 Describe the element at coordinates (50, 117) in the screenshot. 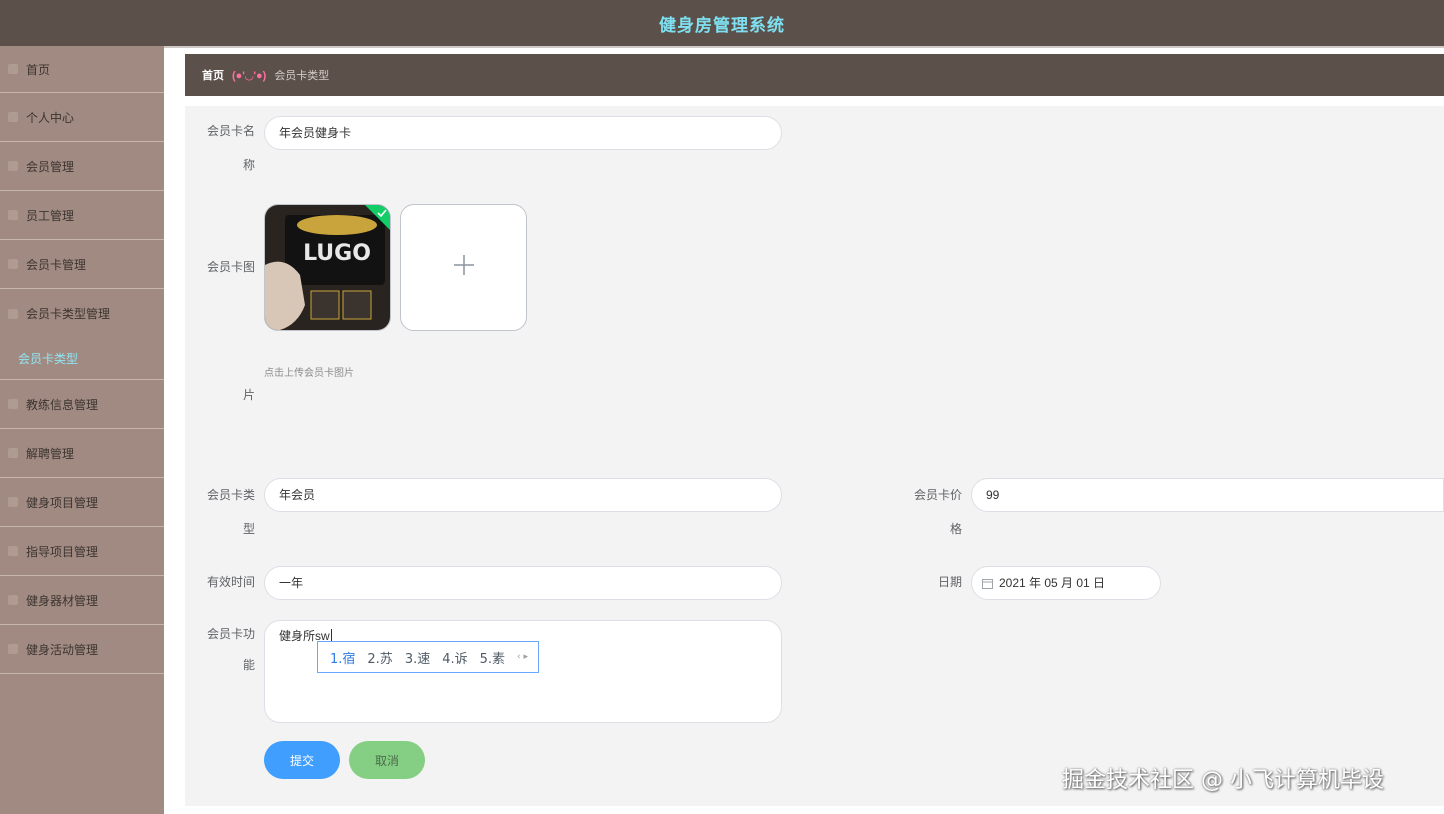

I see `sidebar-item-label: 个人中心` at that location.